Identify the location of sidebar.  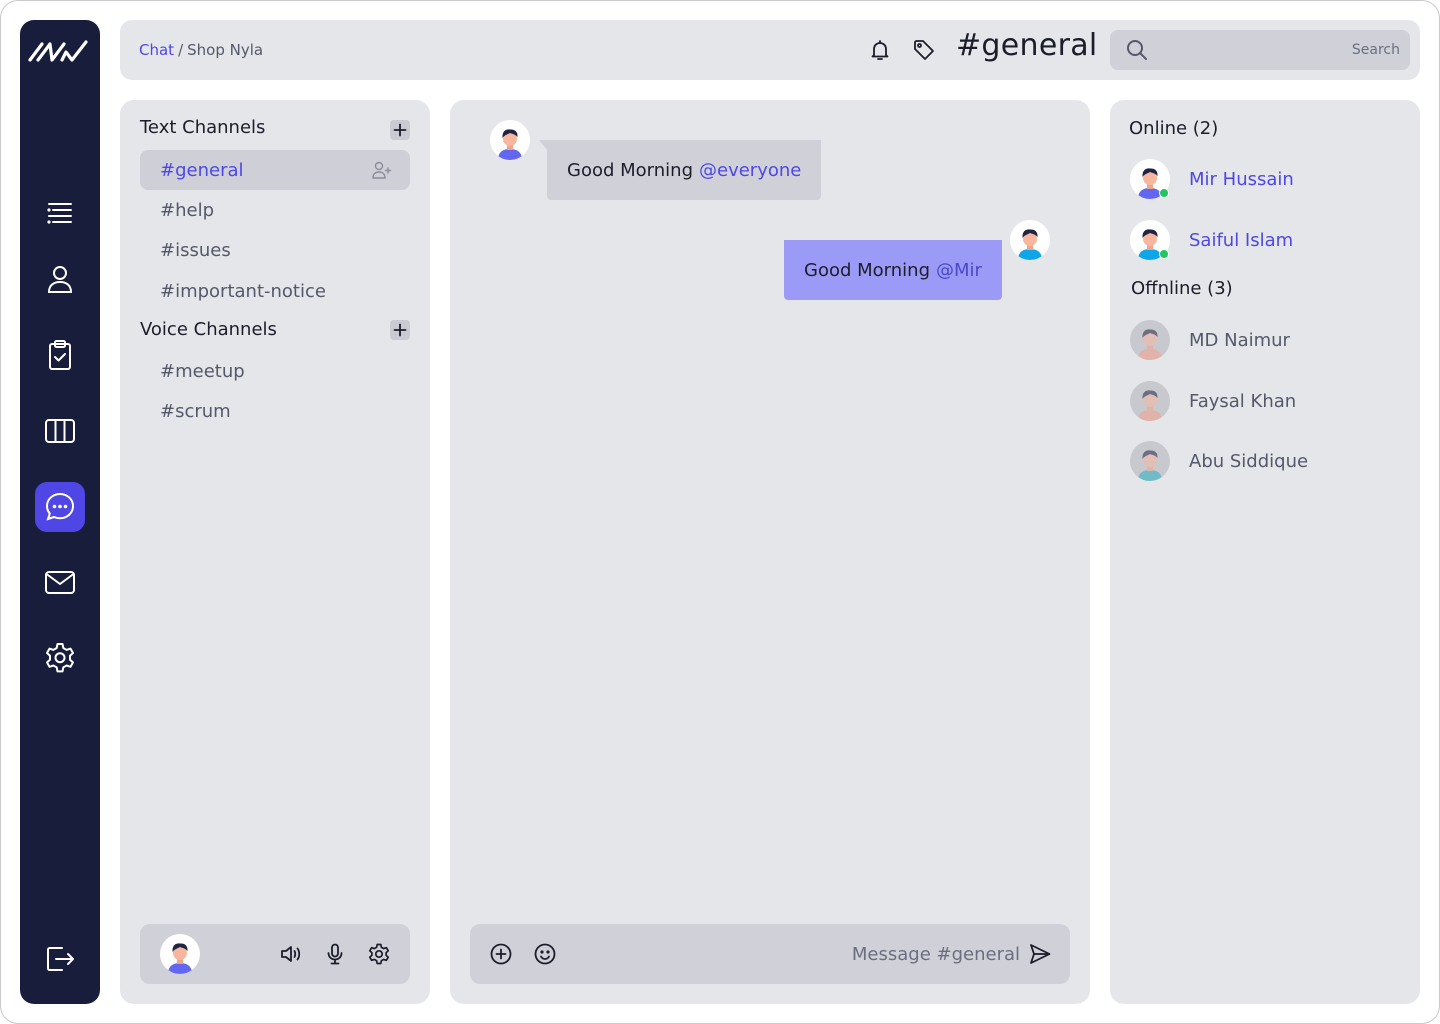
(60, 512).